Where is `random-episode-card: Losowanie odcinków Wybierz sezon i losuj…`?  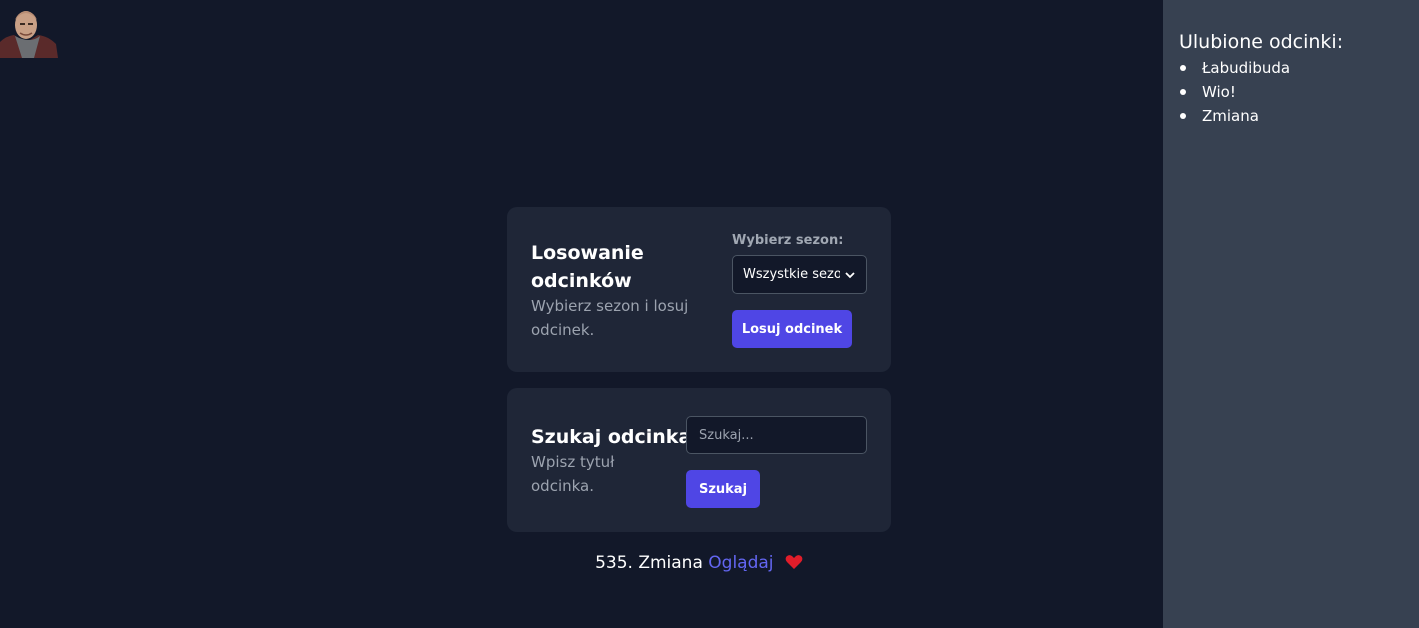
random-episode-card: Losowanie odcinków Wybierz sezon i losuj… is located at coordinates (699, 289).